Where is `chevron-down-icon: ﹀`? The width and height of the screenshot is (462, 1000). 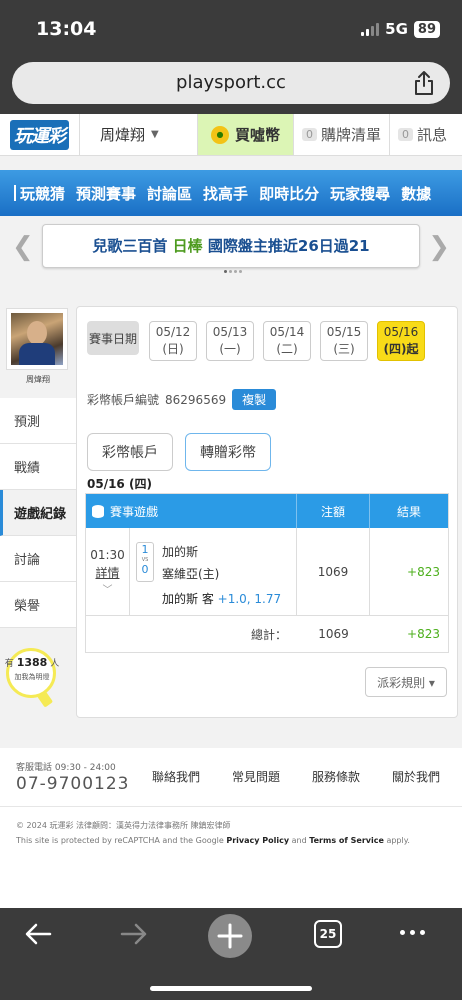 chevron-down-icon: ﹀ is located at coordinates (107, 591).